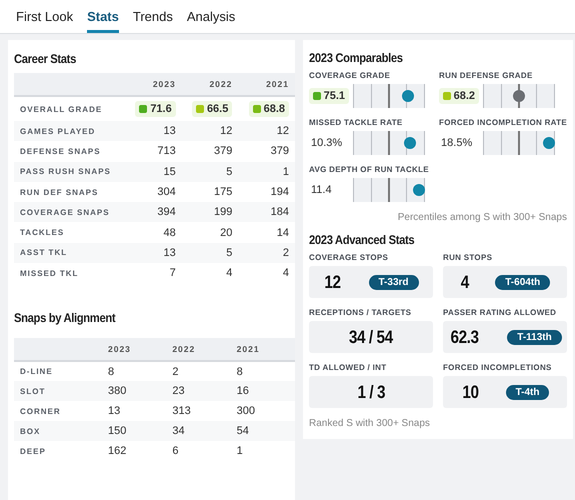  What do you see at coordinates (470, 392) in the screenshot?
I see `stat-value: 10` at bounding box center [470, 392].